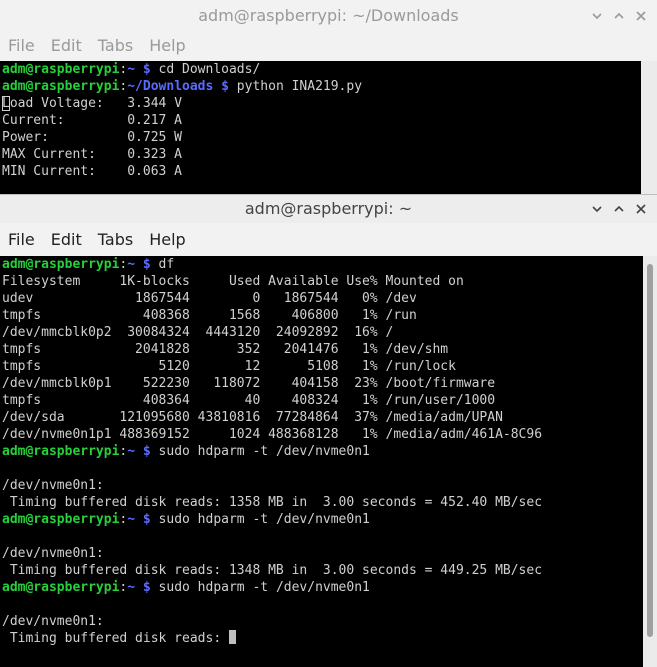 The height and width of the screenshot is (667, 657). What do you see at coordinates (295, 86) in the screenshot?
I see `output-text: python INA219.py` at bounding box center [295, 86].